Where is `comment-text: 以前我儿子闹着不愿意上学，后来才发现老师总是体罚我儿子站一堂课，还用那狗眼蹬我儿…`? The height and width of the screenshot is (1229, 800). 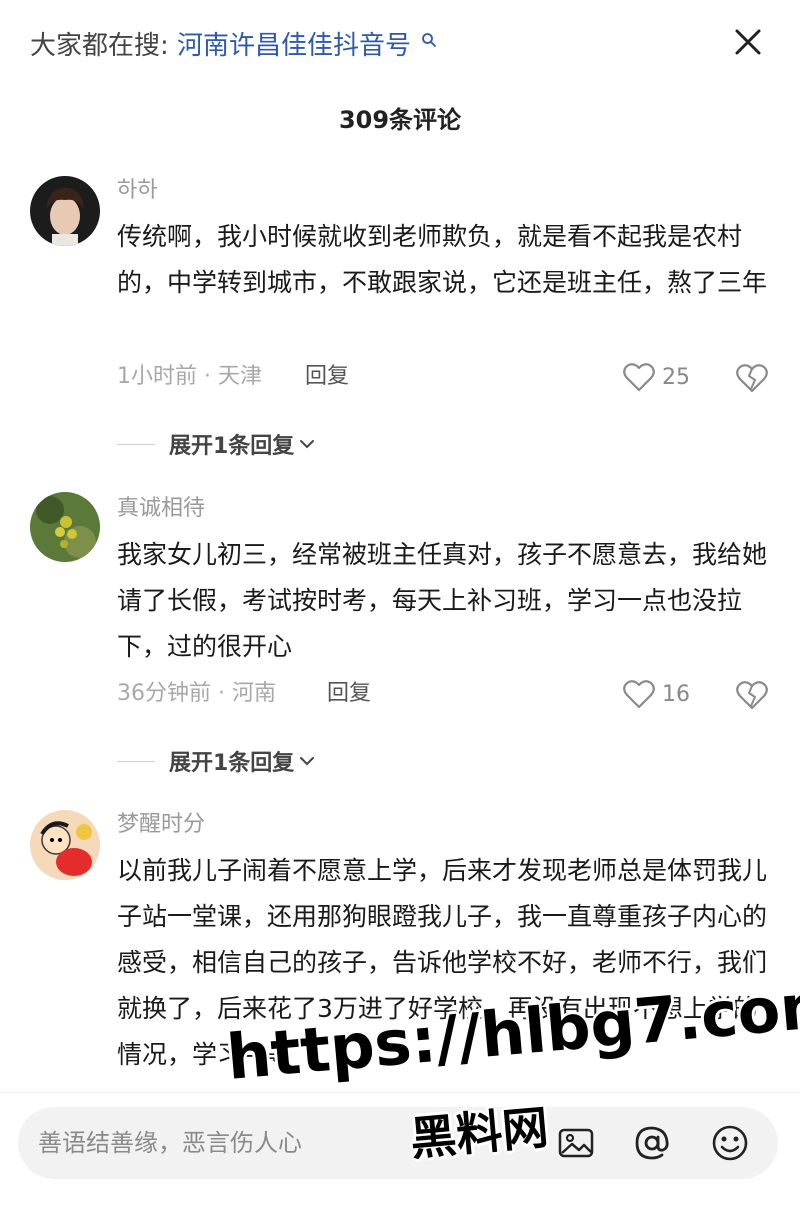
comment-text: 以前我儿子闹着不愿意上学，后来才发现老师总是体罚我儿子站一堂课，还用那狗眼蹬我儿… is located at coordinates (442, 962).